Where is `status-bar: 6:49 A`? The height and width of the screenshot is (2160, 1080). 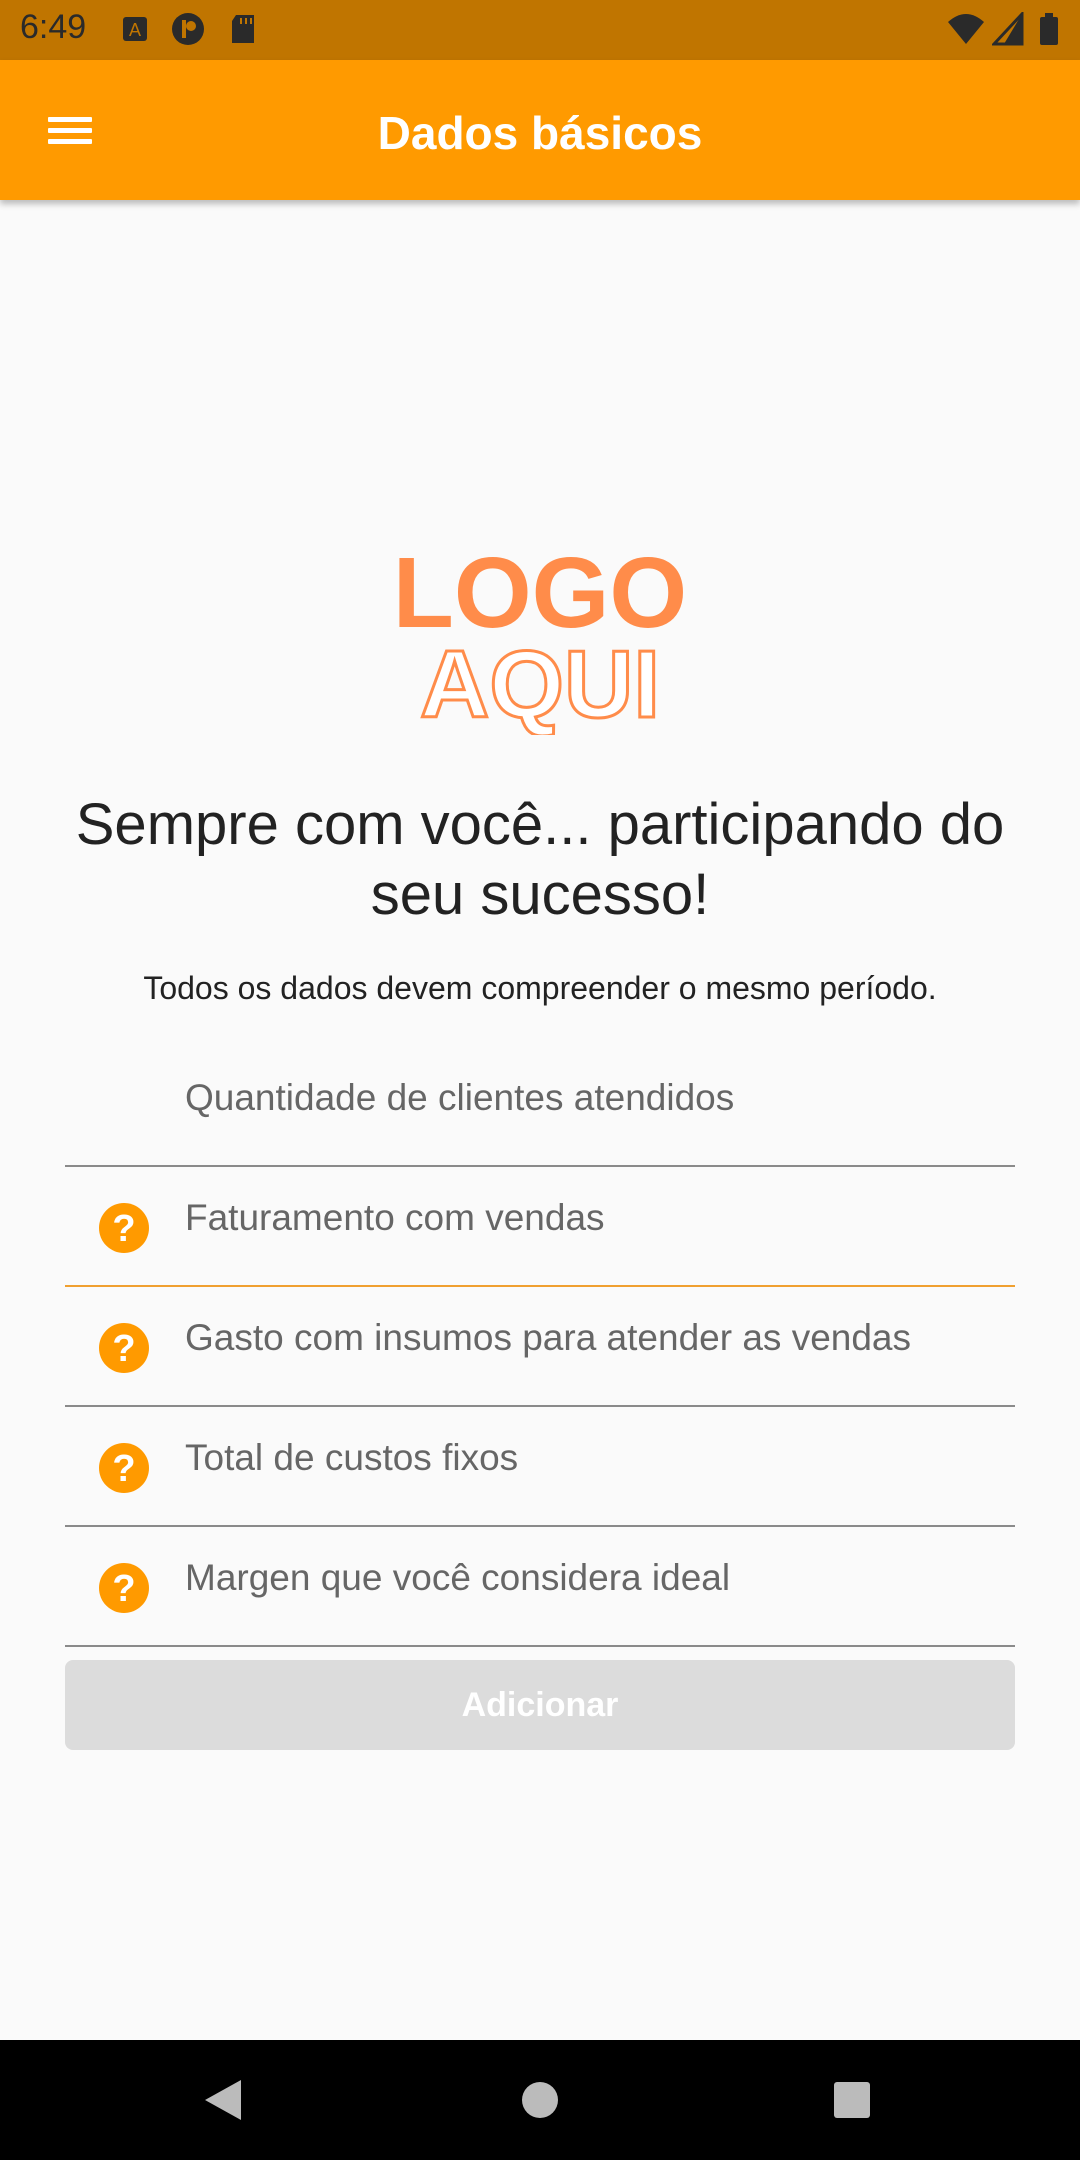
status-bar: 6:49 A is located at coordinates (540, 30).